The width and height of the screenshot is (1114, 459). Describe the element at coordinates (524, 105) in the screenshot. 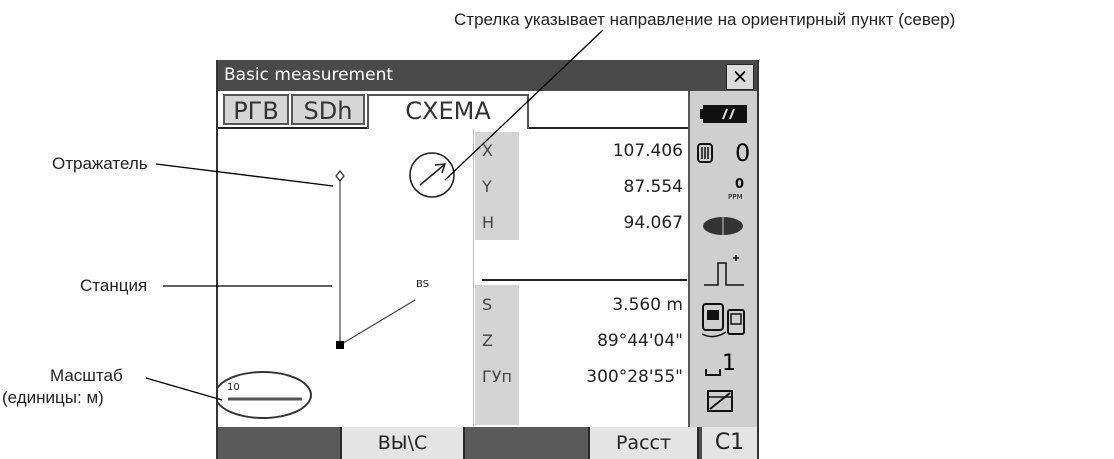

I see `arrow-leader-line` at that location.